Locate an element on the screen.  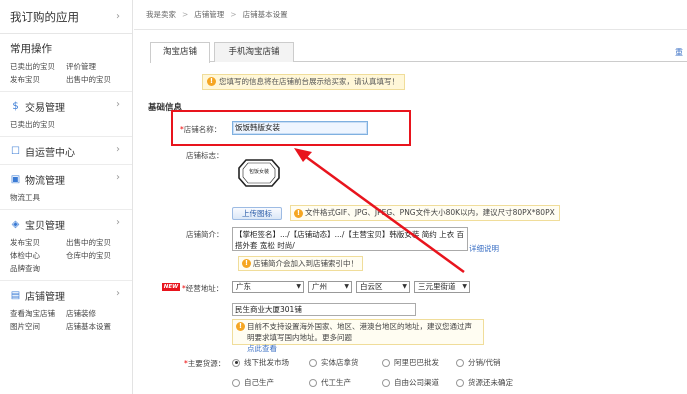
sidebar-head-label: 交易管理 is located at coordinates (45, 108).